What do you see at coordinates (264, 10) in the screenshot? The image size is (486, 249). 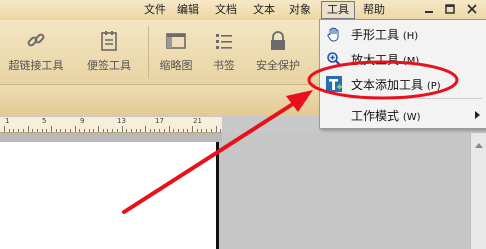 I see `menu-text: 文本` at bounding box center [264, 10].